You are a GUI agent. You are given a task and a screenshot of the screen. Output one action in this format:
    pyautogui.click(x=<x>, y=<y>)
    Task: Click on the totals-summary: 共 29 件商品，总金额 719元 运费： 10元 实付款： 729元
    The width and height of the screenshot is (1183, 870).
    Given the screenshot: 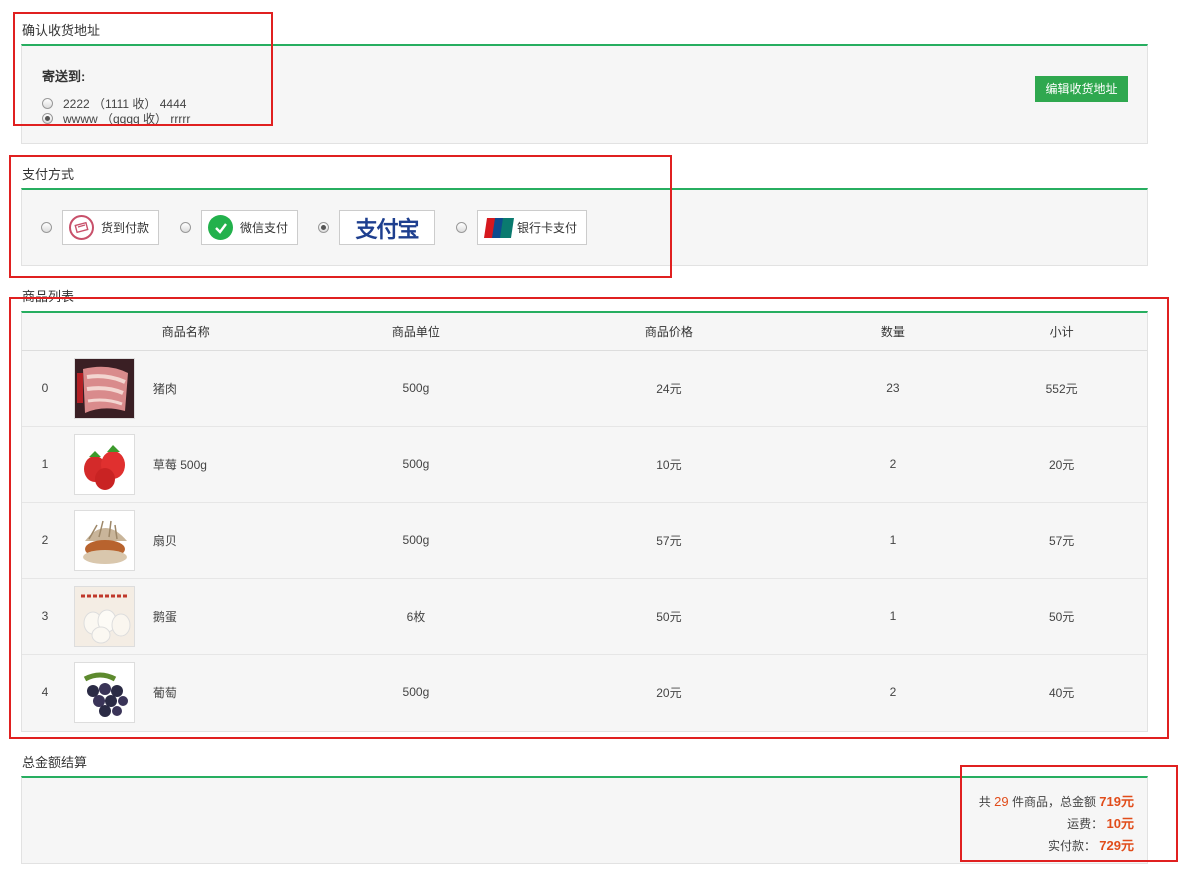 What is the action you would take?
    pyautogui.click(x=1056, y=824)
    